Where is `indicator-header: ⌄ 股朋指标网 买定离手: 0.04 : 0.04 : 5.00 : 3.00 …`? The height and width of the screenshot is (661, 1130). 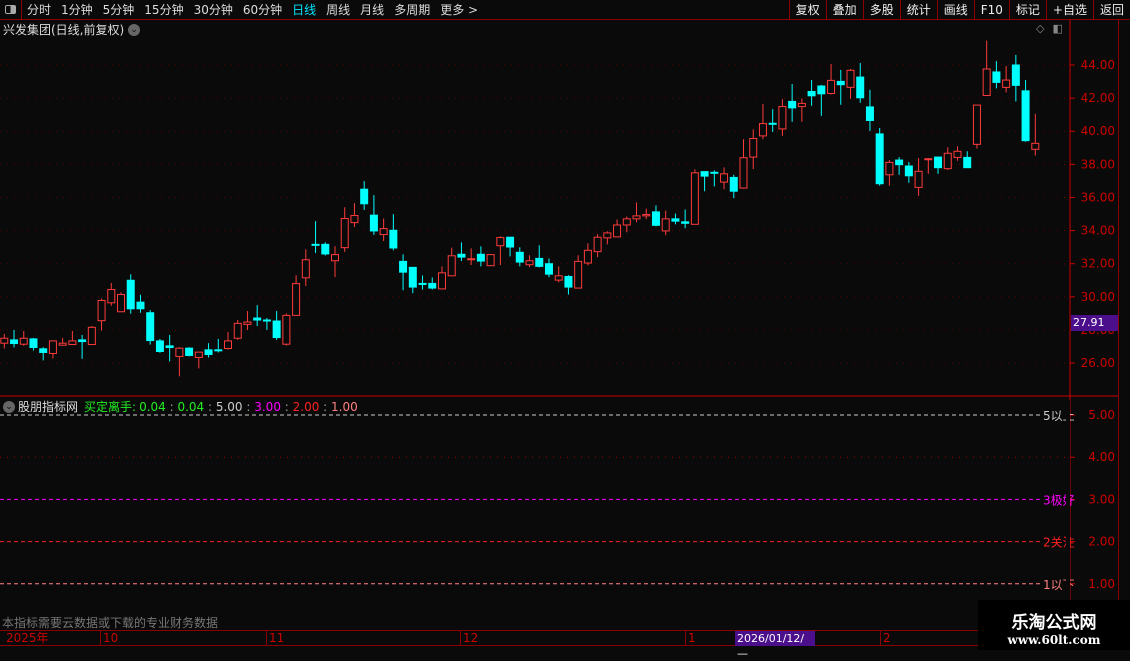 indicator-header: ⌄ 股朋指标网 买定离手: 0.04 : 0.04 : 5.00 : 3.00 … is located at coordinates (180, 406).